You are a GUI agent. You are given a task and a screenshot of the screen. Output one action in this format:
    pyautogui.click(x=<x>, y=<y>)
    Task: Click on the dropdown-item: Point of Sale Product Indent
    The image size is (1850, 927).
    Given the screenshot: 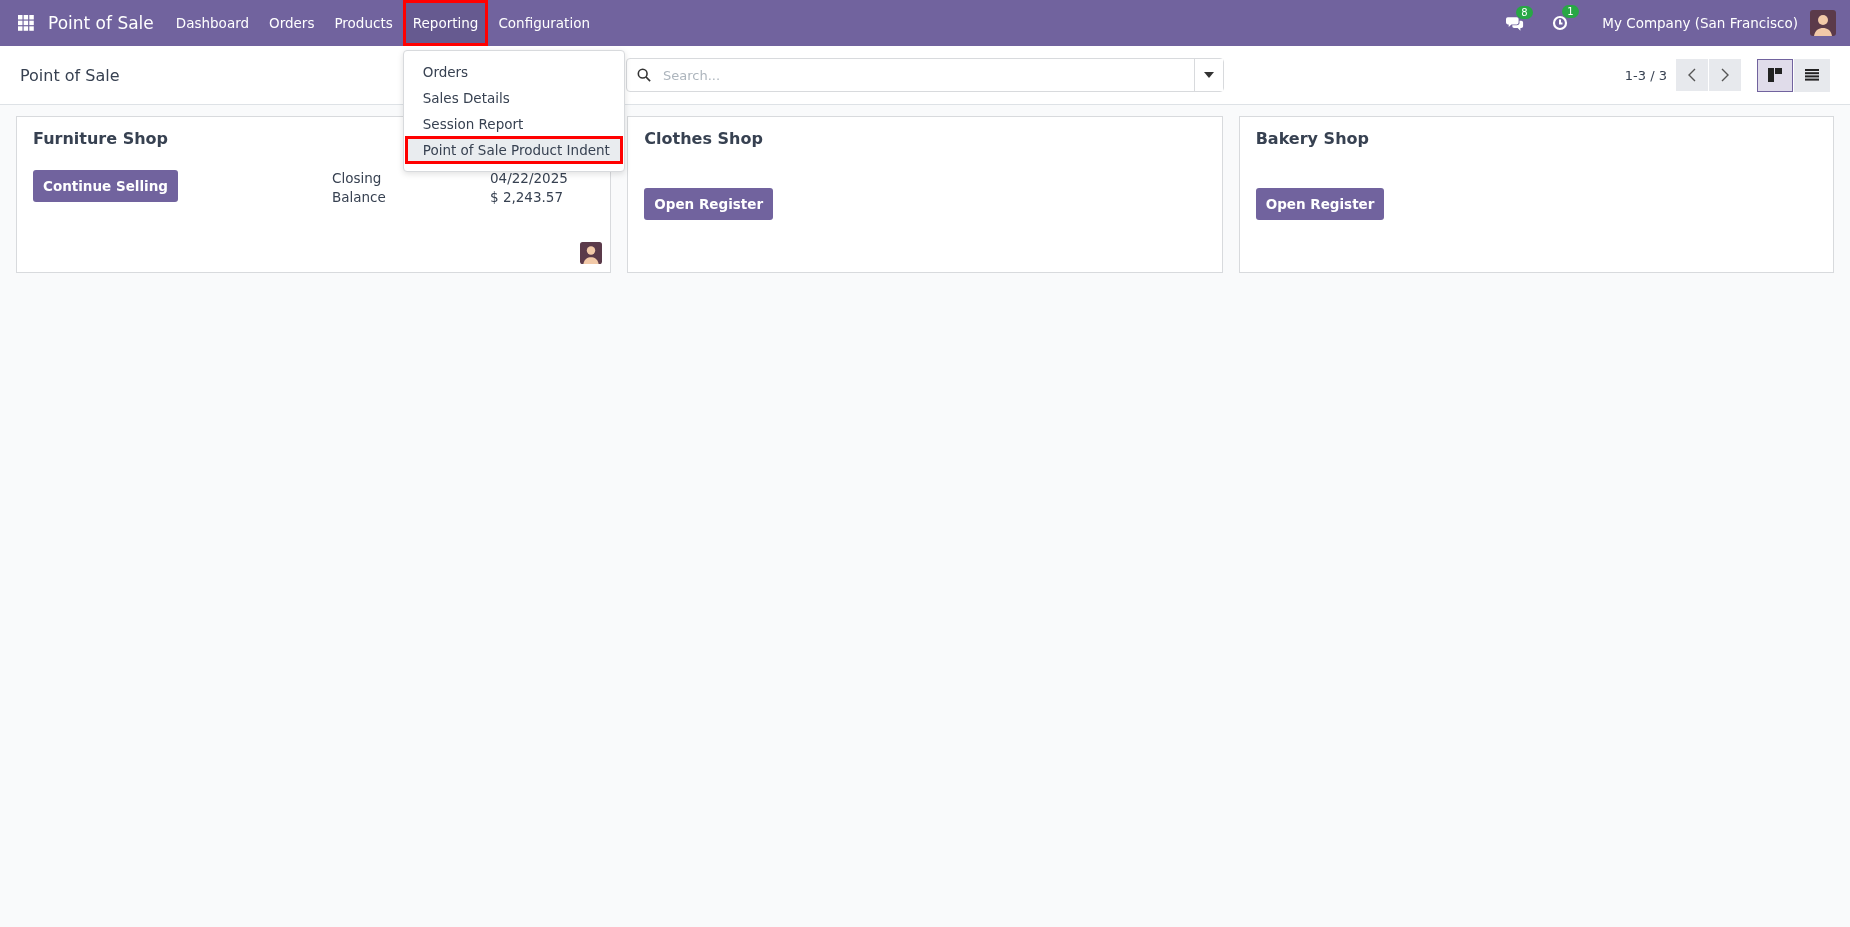 What is the action you would take?
    pyautogui.click(x=513, y=150)
    